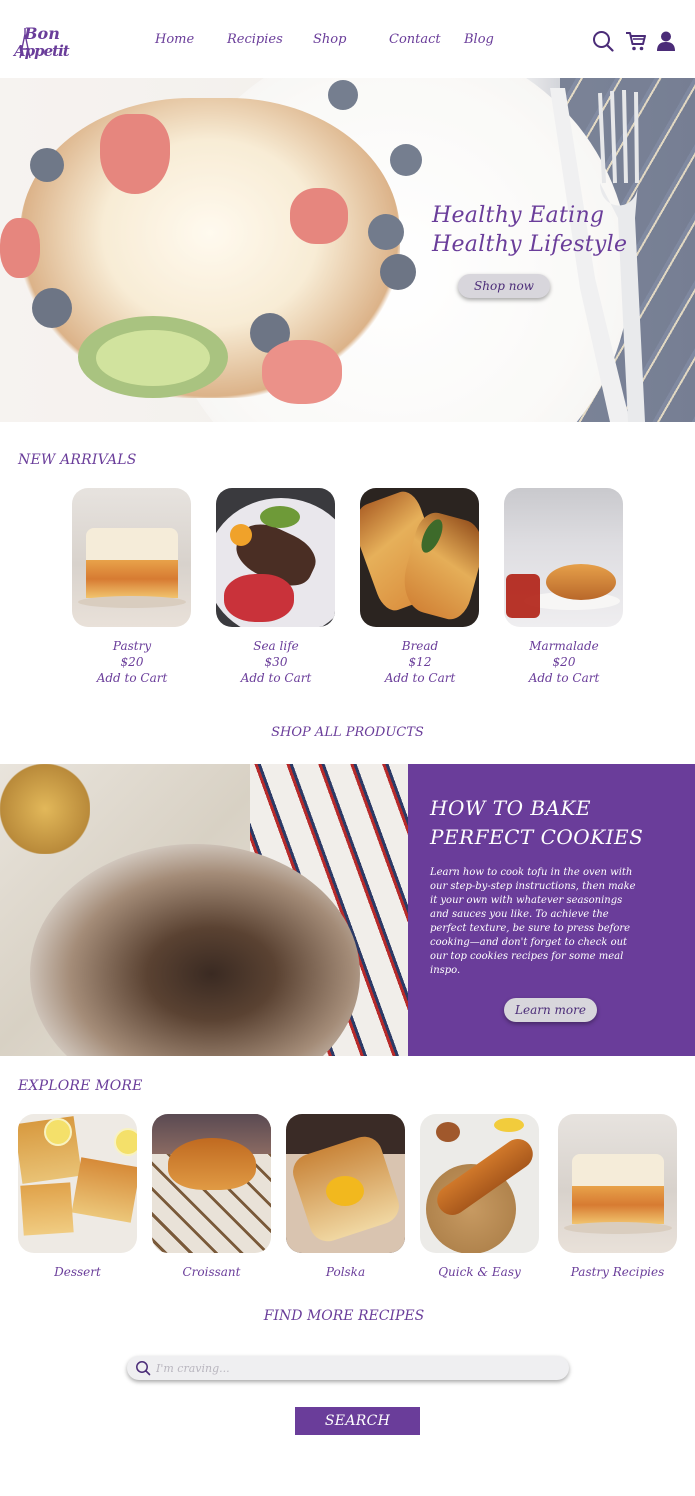 This screenshot has height=1496, width=695. What do you see at coordinates (132, 646) in the screenshot?
I see `product-name: Pastry` at bounding box center [132, 646].